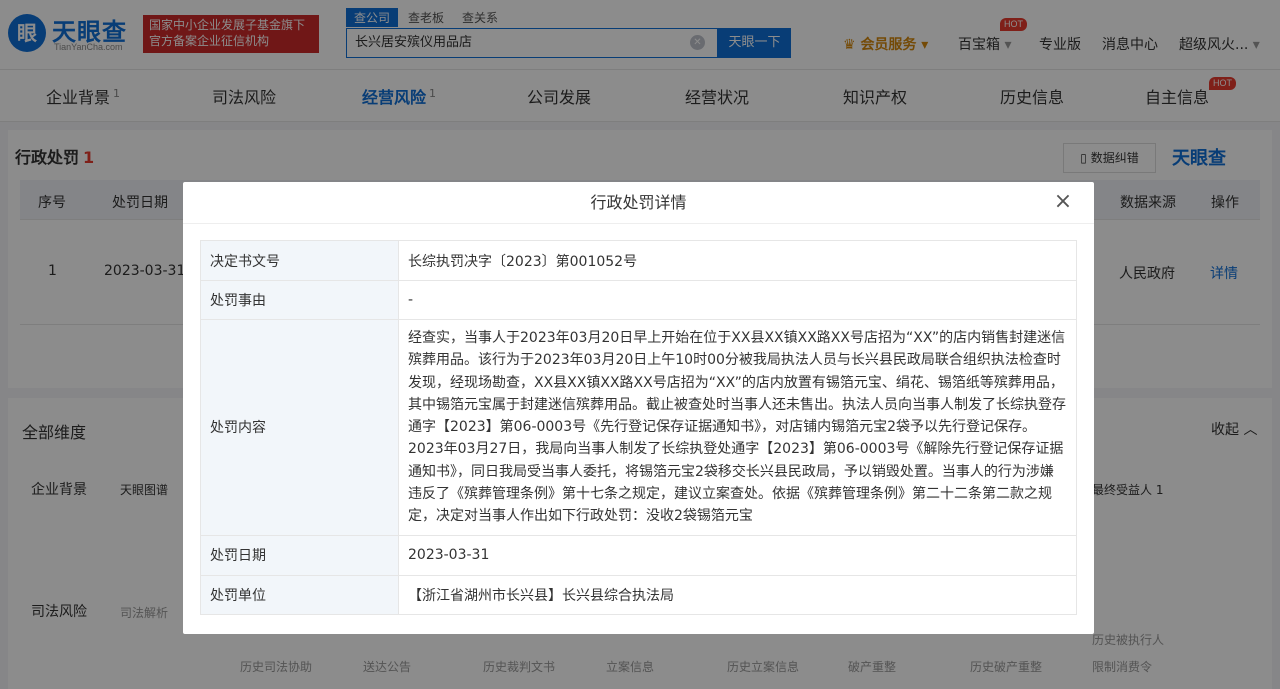 The height and width of the screenshot is (689, 1280). Describe the element at coordinates (737, 300) in the screenshot. I see `detail-value: -` at that location.